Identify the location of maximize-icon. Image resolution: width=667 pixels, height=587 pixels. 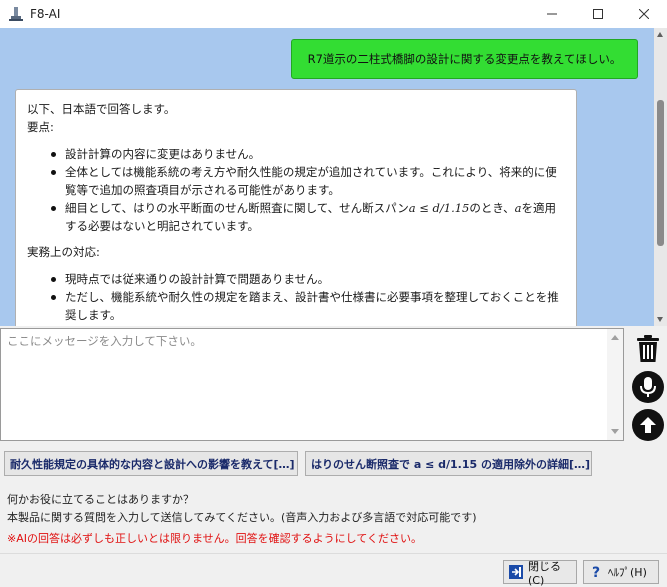
(598, 14).